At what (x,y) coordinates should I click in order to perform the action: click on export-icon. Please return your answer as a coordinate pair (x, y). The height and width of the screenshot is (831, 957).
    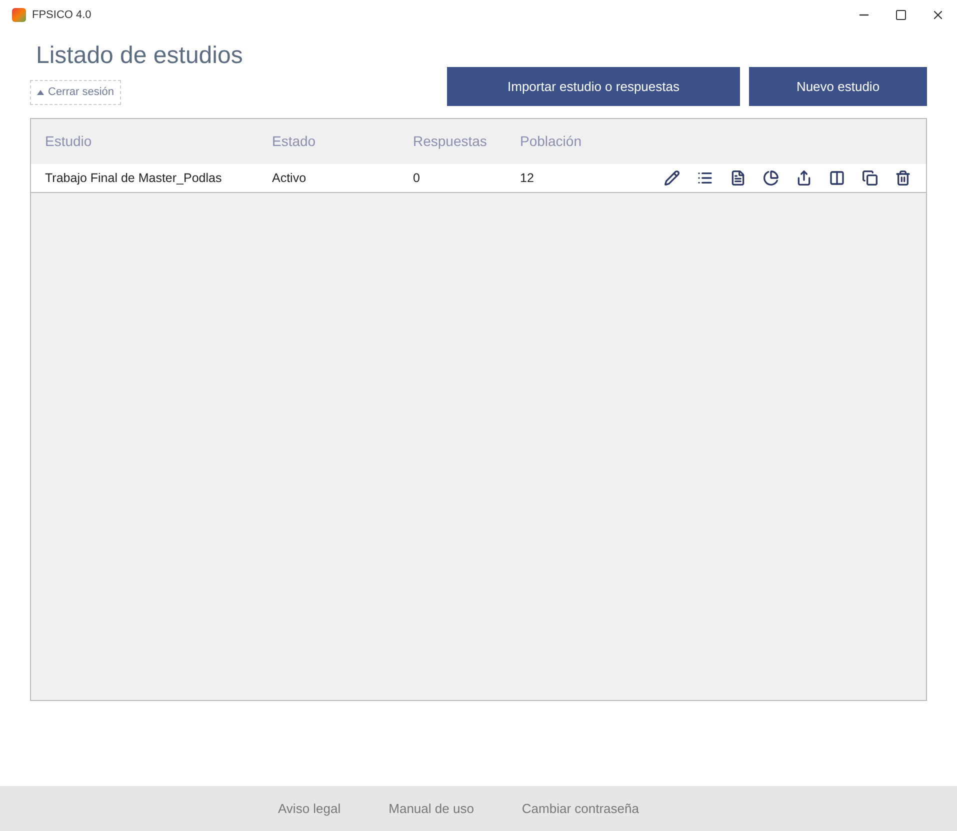
    Looking at the image, I should click on (804, 178).